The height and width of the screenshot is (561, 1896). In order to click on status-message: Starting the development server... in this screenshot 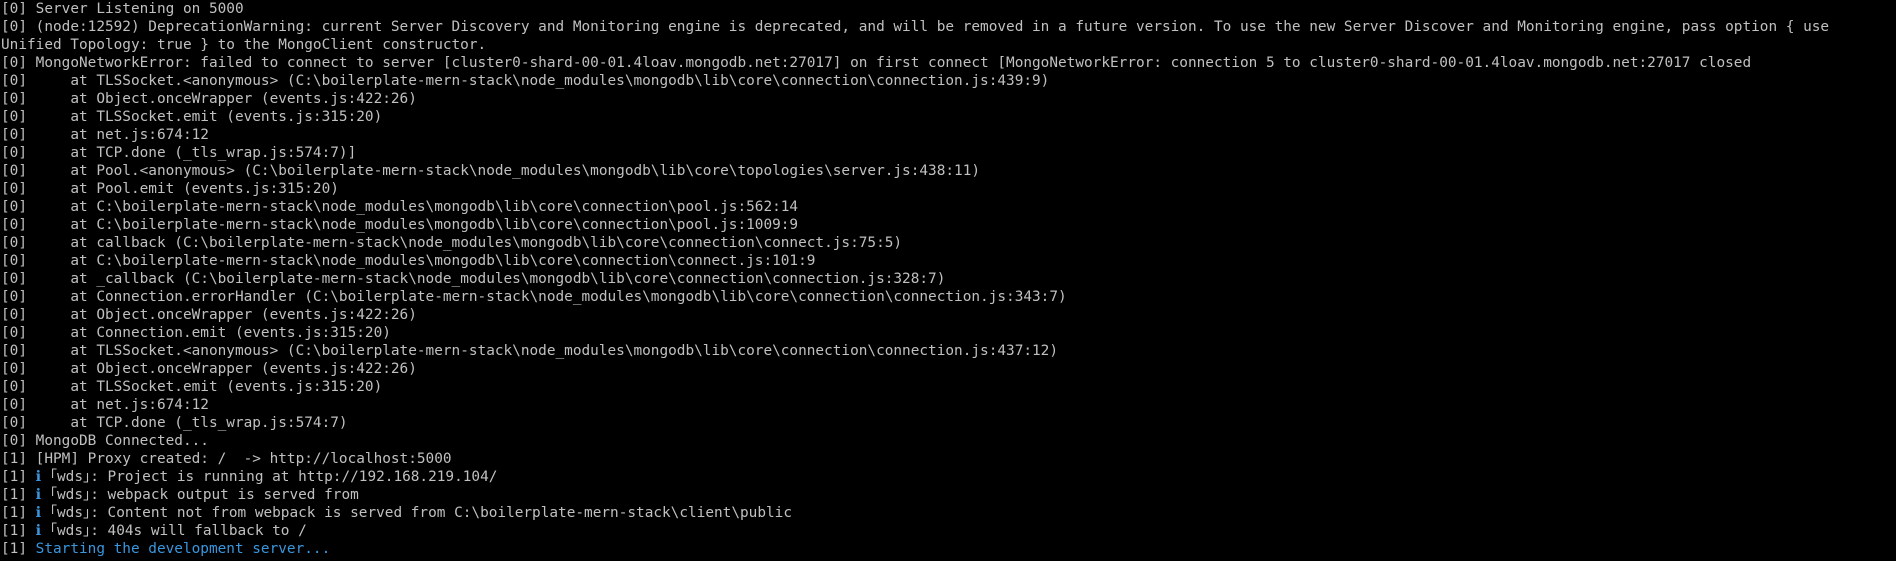, I will do `click(183, 549)`.